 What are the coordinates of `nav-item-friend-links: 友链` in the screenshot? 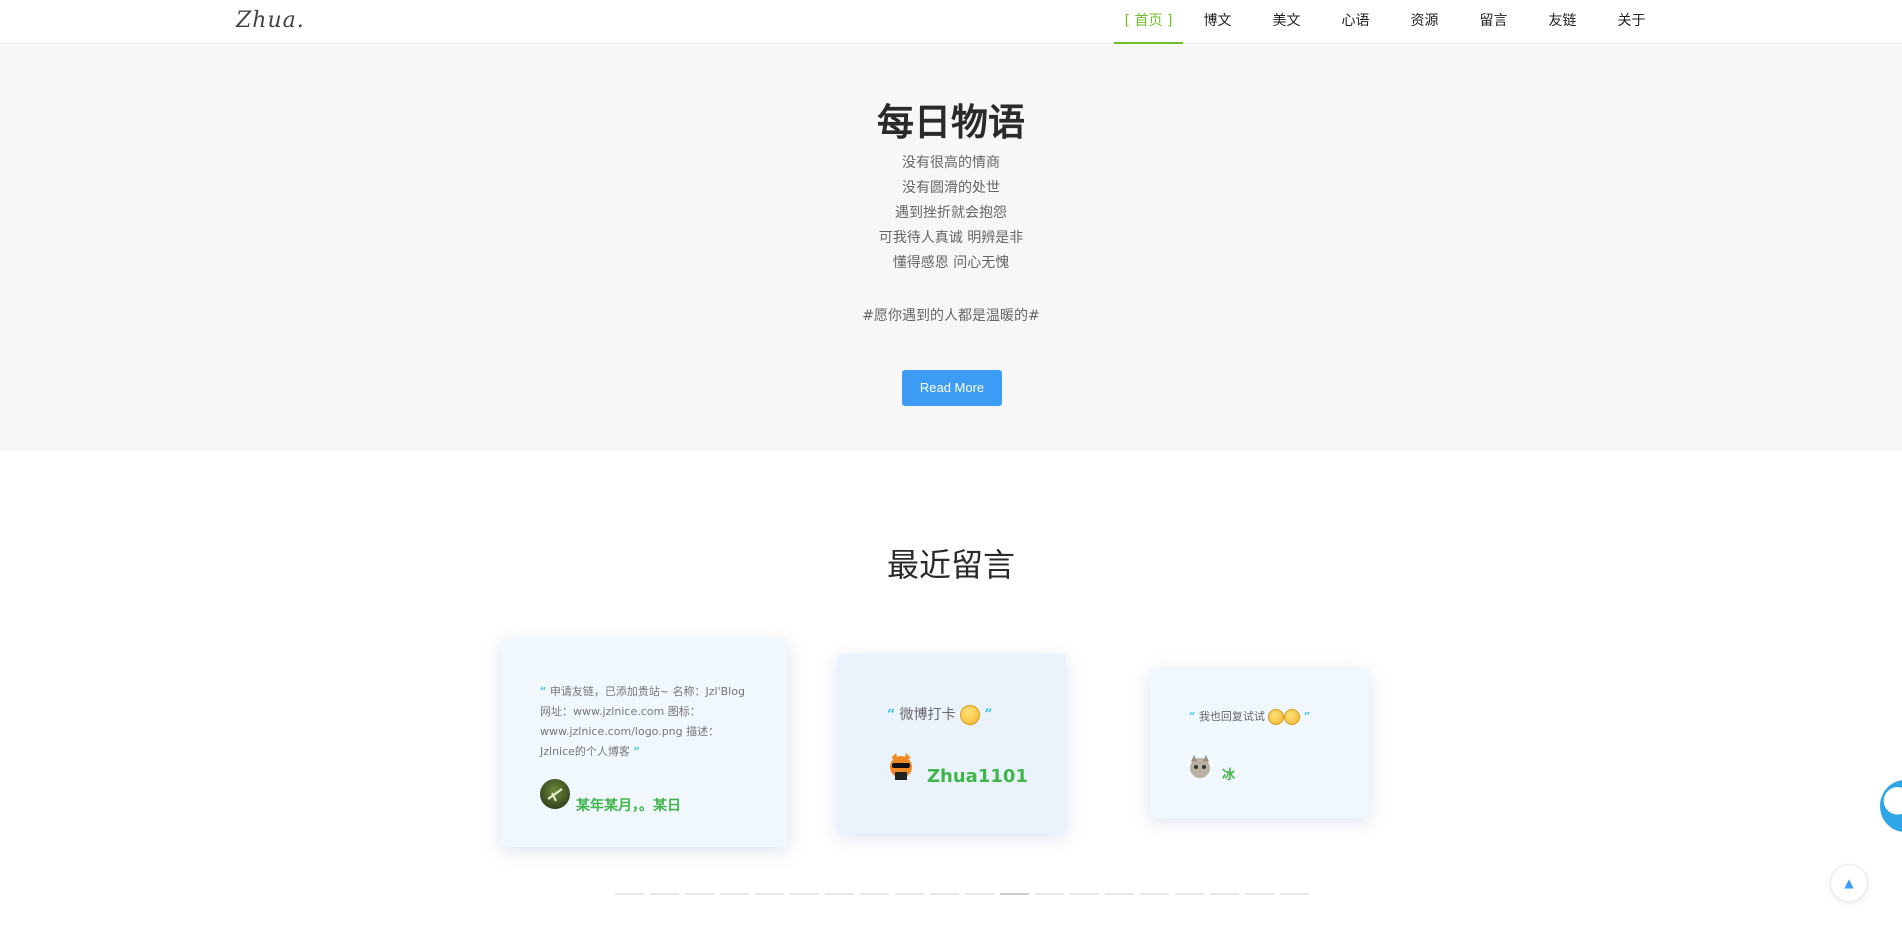 It's located at (1562, 22).